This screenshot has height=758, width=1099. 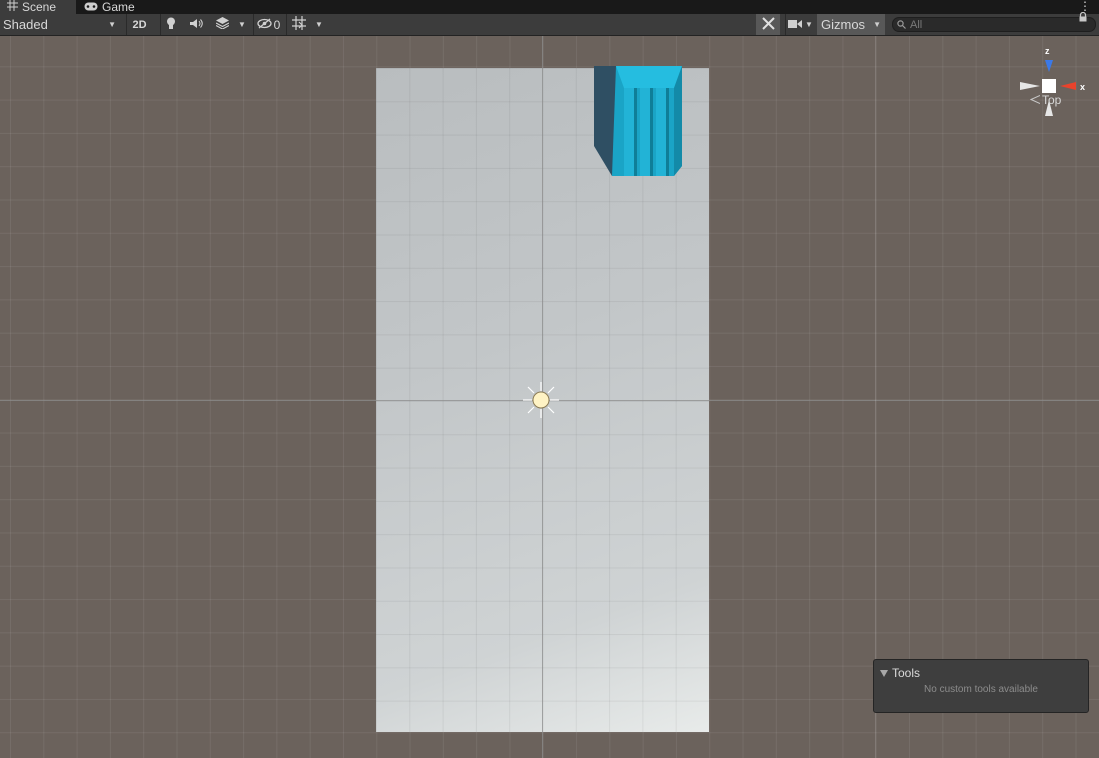 I want to click on z-axis-arrow, so click(x=1049, y=66).